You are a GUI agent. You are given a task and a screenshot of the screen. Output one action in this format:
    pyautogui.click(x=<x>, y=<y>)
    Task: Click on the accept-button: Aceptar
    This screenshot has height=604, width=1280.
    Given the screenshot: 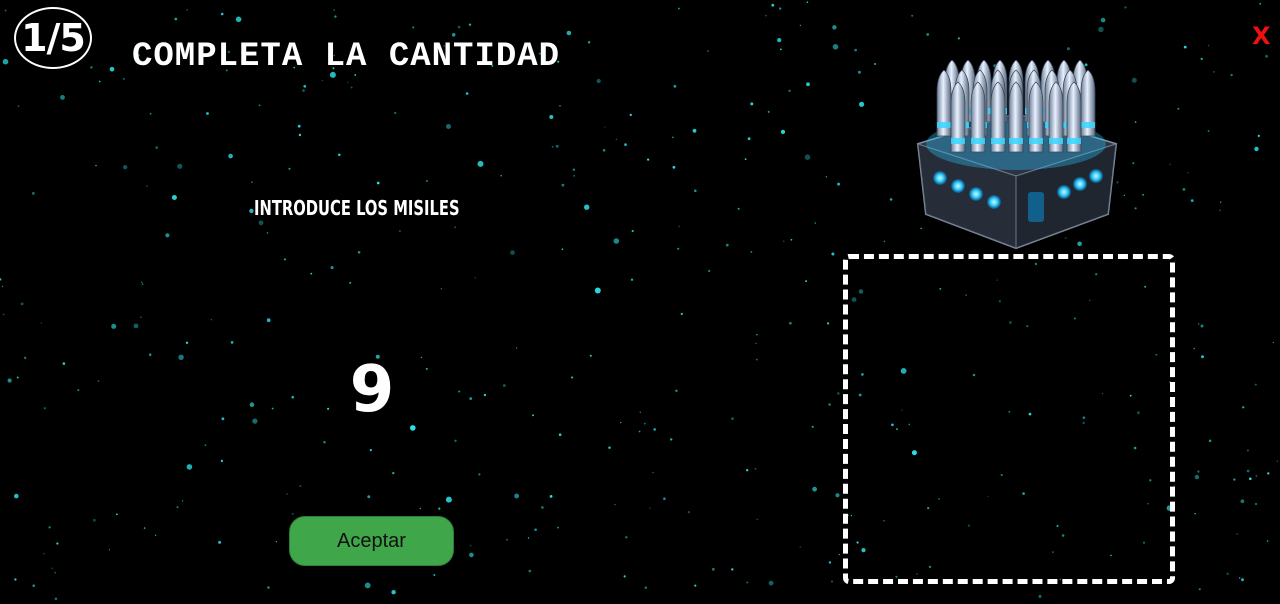 What is the action you would take?
    pyautogui.click(x=371, y=541)
    